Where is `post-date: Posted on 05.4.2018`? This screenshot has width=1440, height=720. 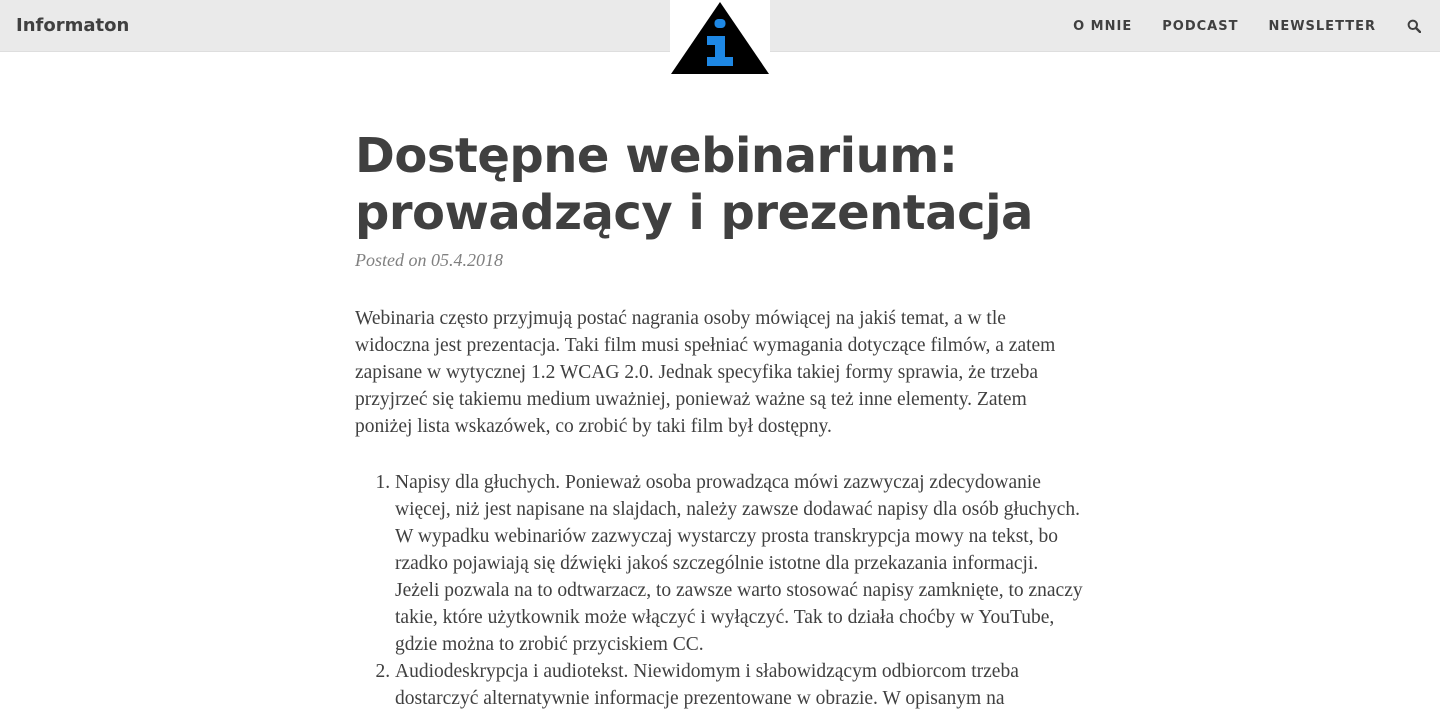 post-date: Posted on 05.4.2018 is located at coordinates (429, 260).